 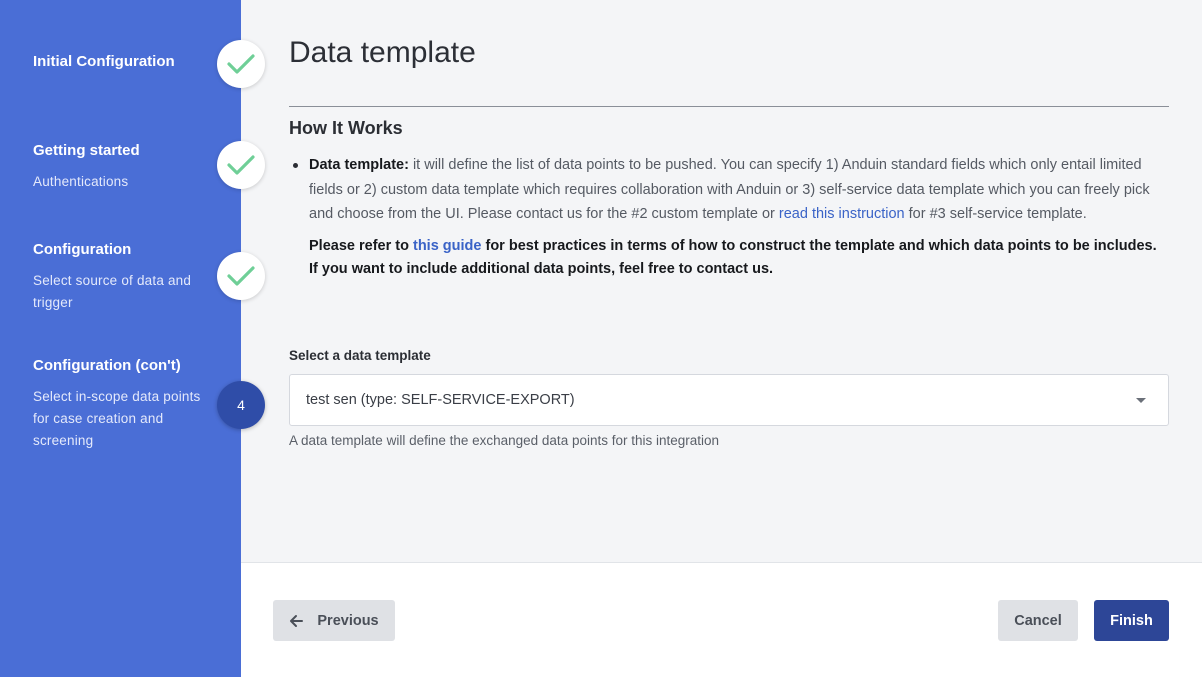 What do you see at coordinates (721, 619) in the screenshot?
I see `wizard-footer: Previous Cancel Finish` at bounding box center [721, 619].